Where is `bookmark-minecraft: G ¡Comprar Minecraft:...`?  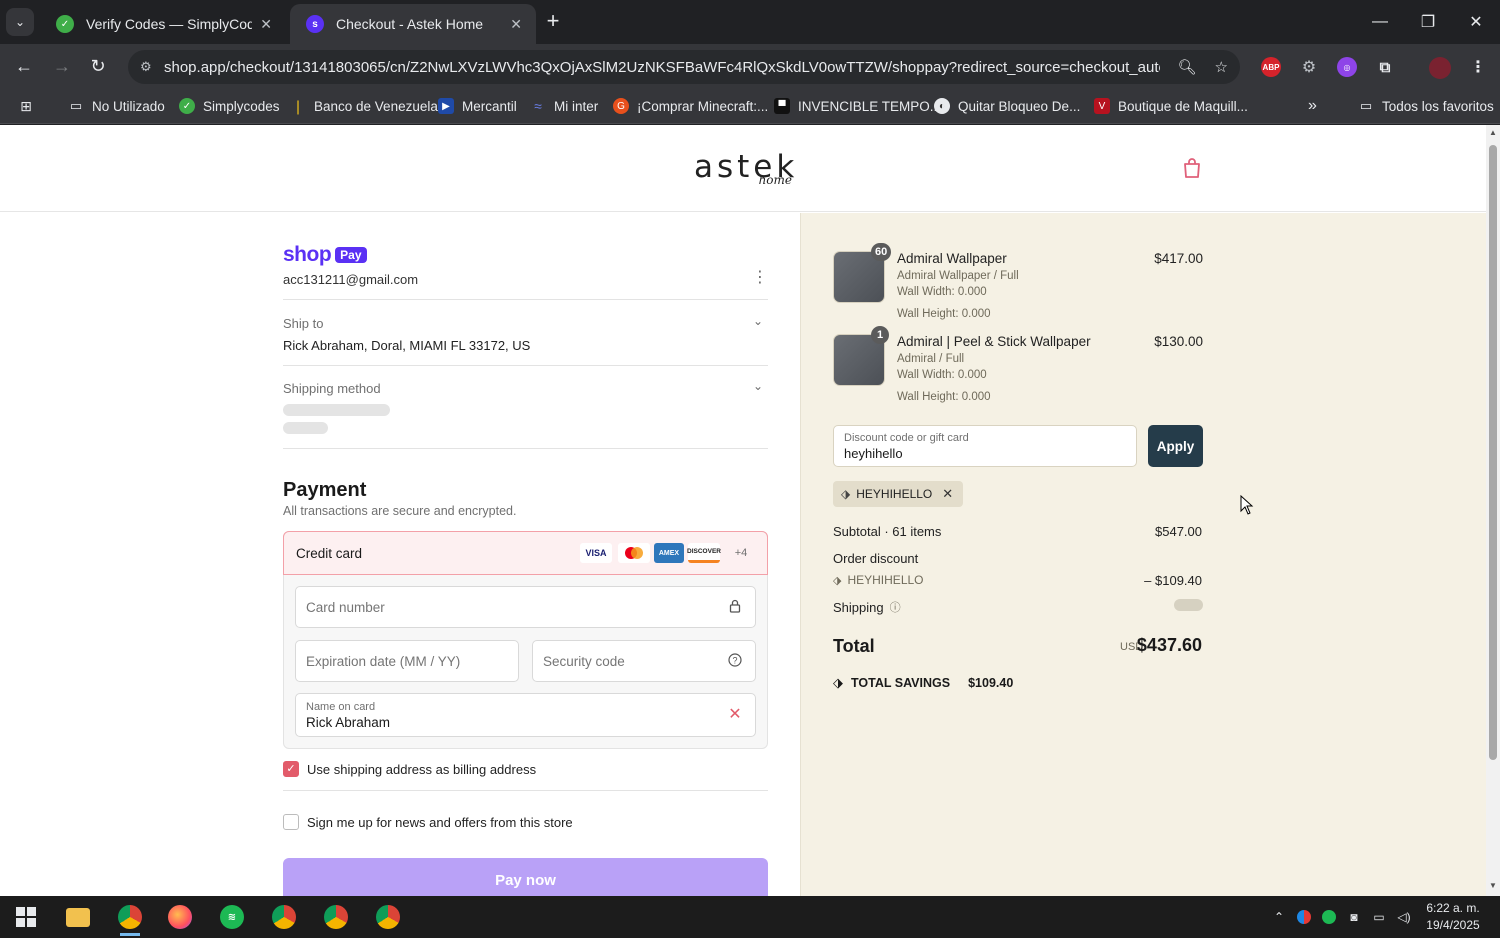 bookmark-minecraft: G ¡Comprar Minecraft:... is located at coordinates (690, 106).